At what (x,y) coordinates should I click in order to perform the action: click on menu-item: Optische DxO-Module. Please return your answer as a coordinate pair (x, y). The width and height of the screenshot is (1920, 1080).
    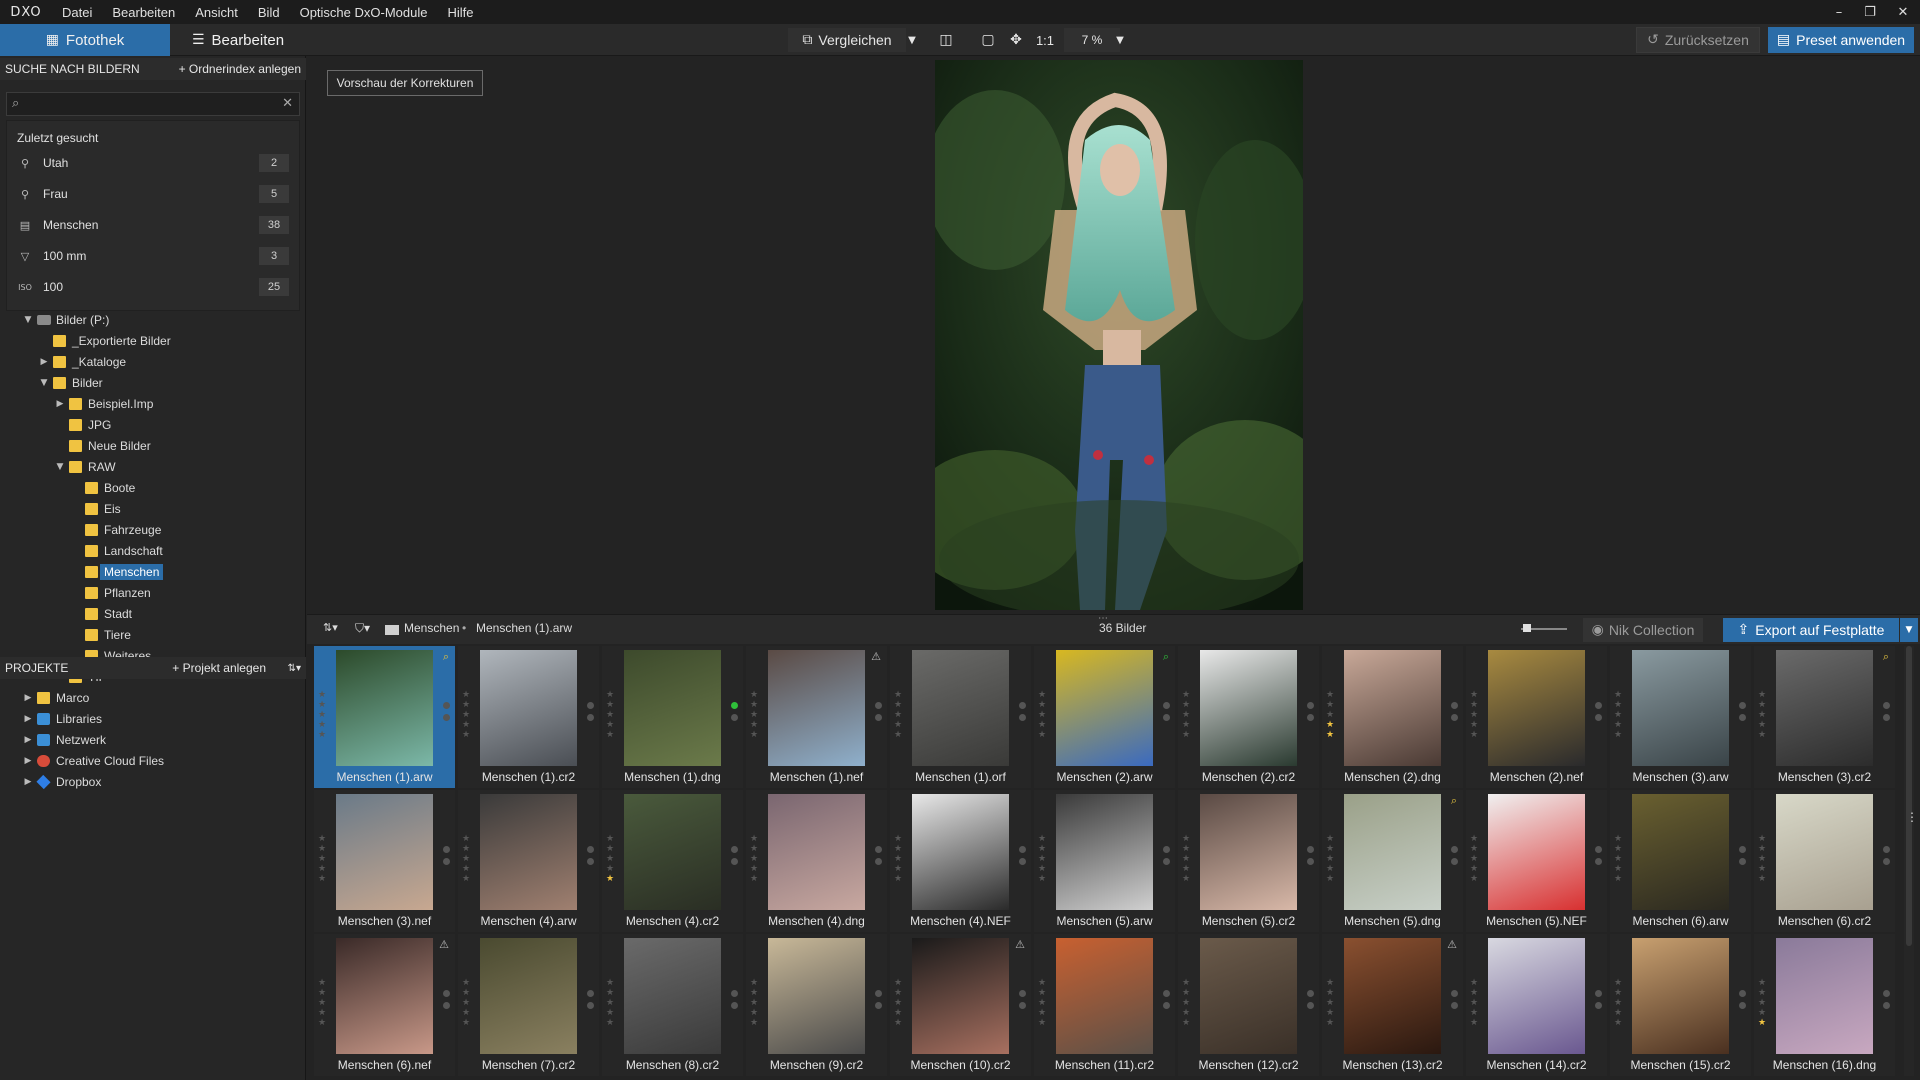
    Looking at the image, I should click on (364, 12).